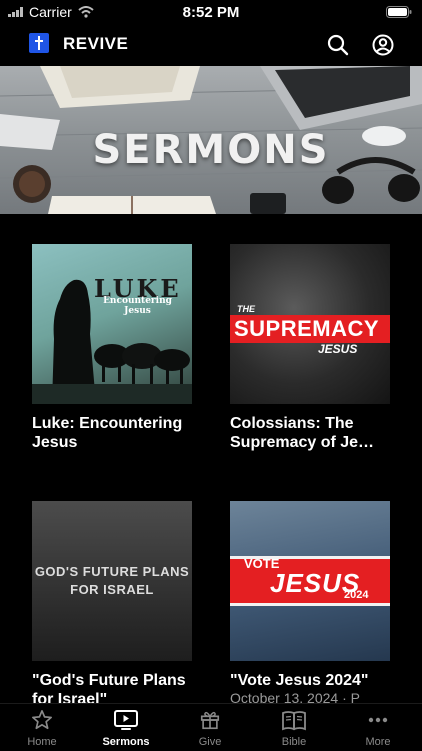 The image size is (422, 751). I want to click on shepherd-silhouette-image, so click(112, 341).